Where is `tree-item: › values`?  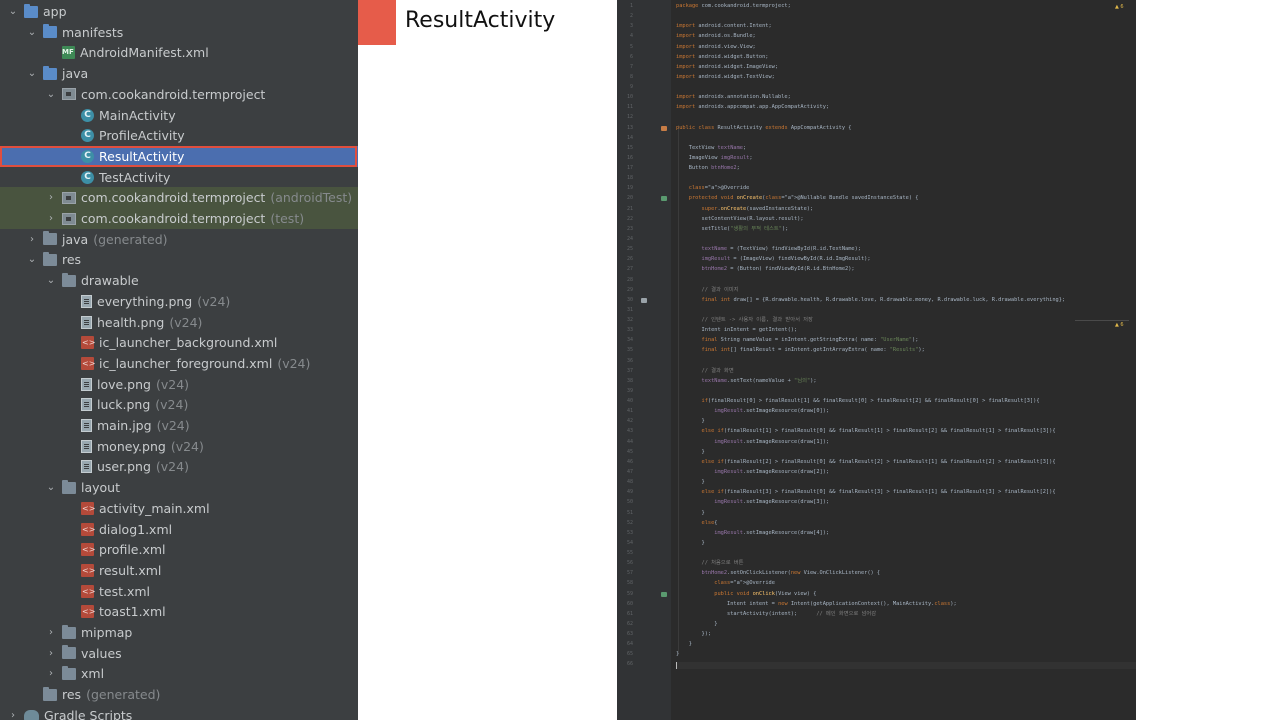 tree-item: › values is located at coordinates (179, 653).